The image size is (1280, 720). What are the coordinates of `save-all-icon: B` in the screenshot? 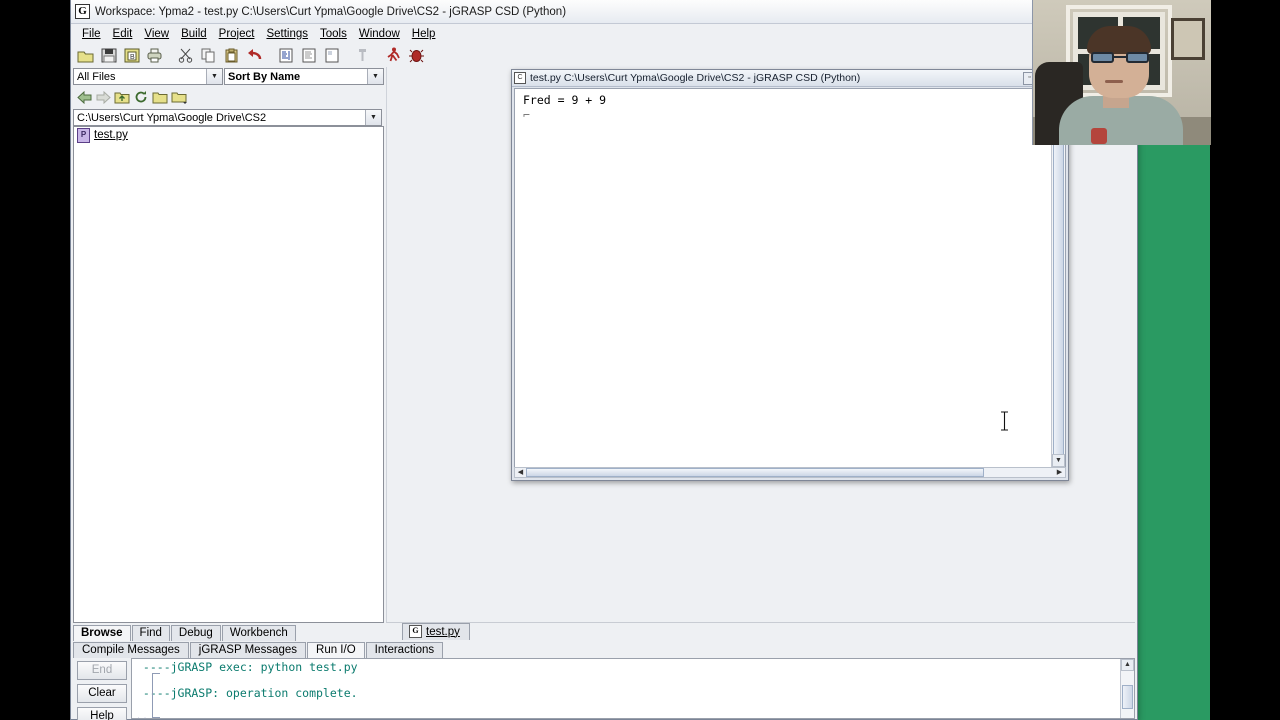 It's located at (131, 55).